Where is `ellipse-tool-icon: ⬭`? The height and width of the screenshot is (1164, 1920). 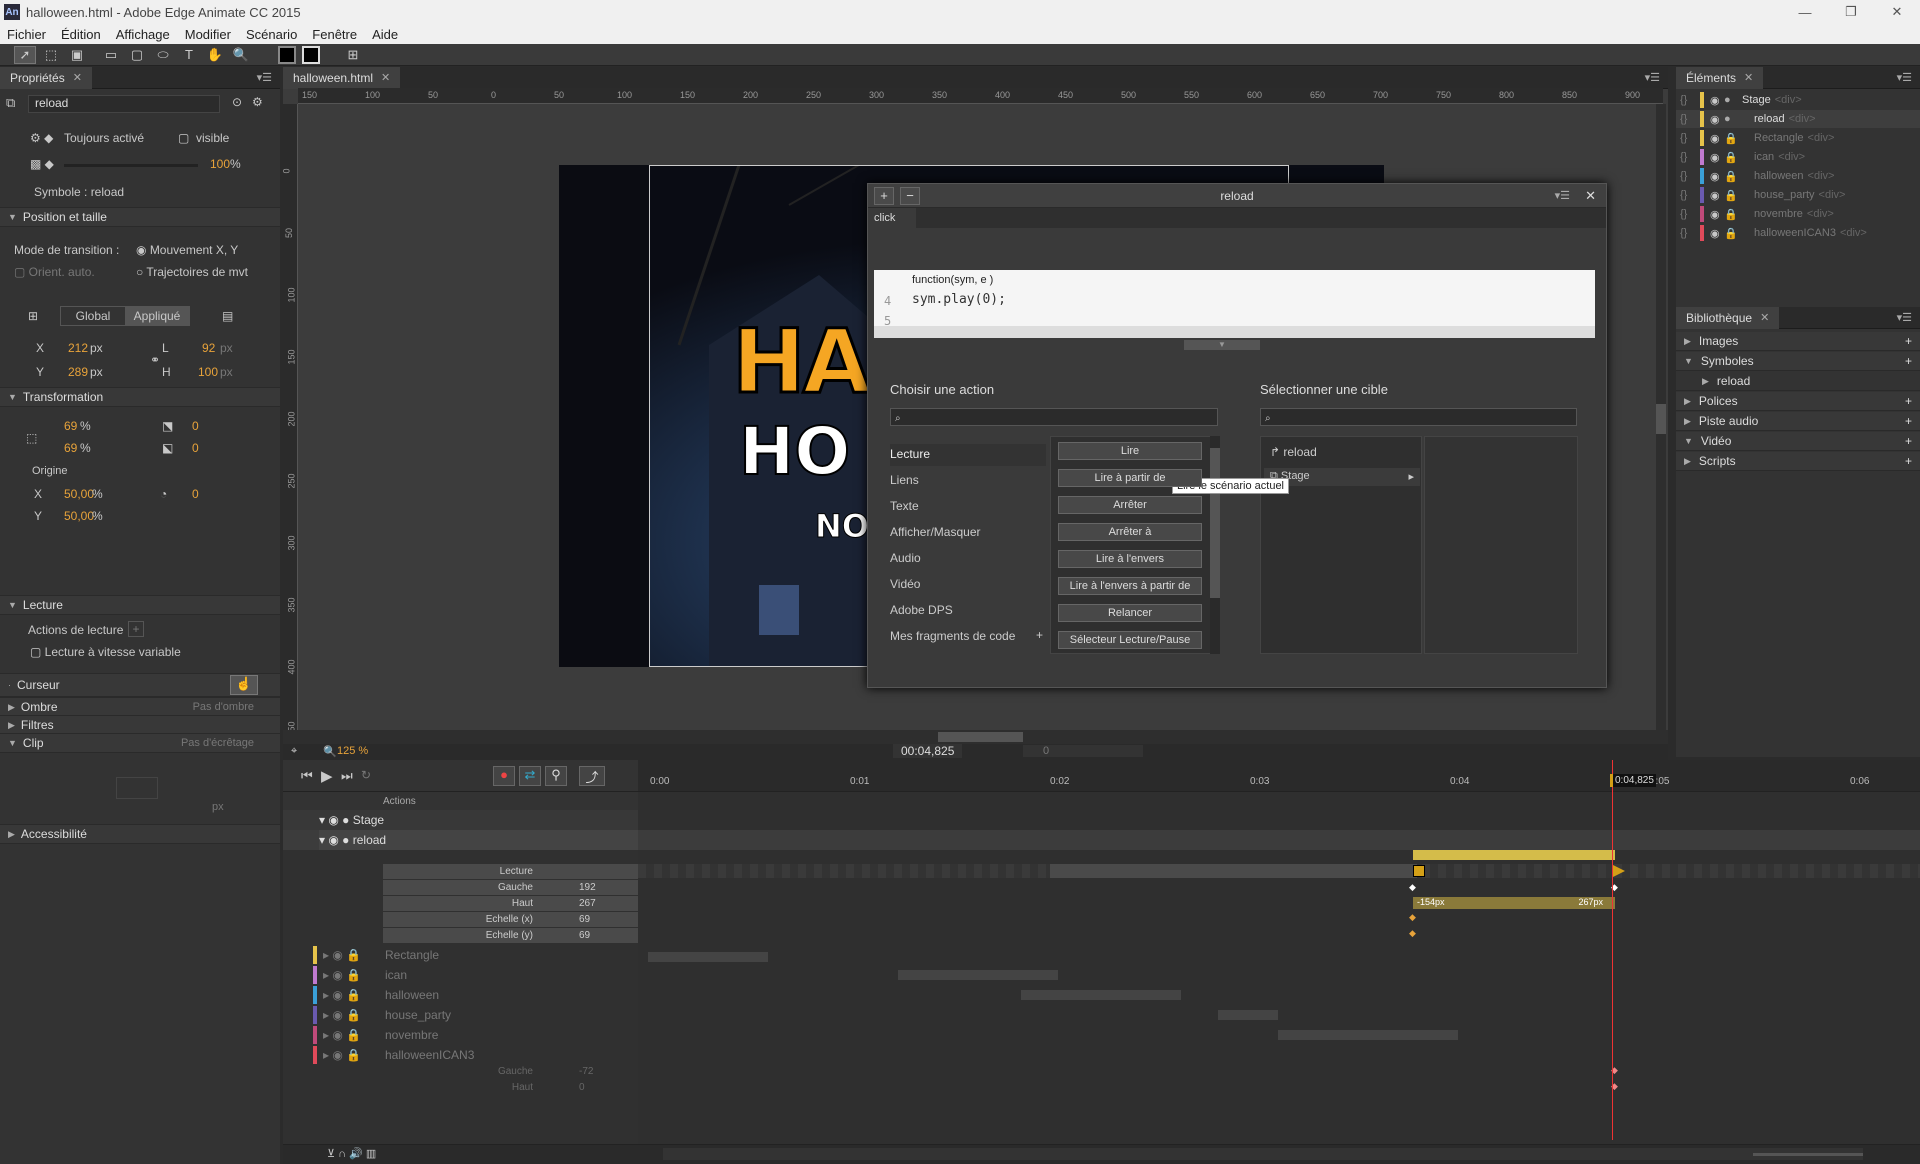
ellipse-tool-icon: ⬭ is located at coordinates (163, 55).